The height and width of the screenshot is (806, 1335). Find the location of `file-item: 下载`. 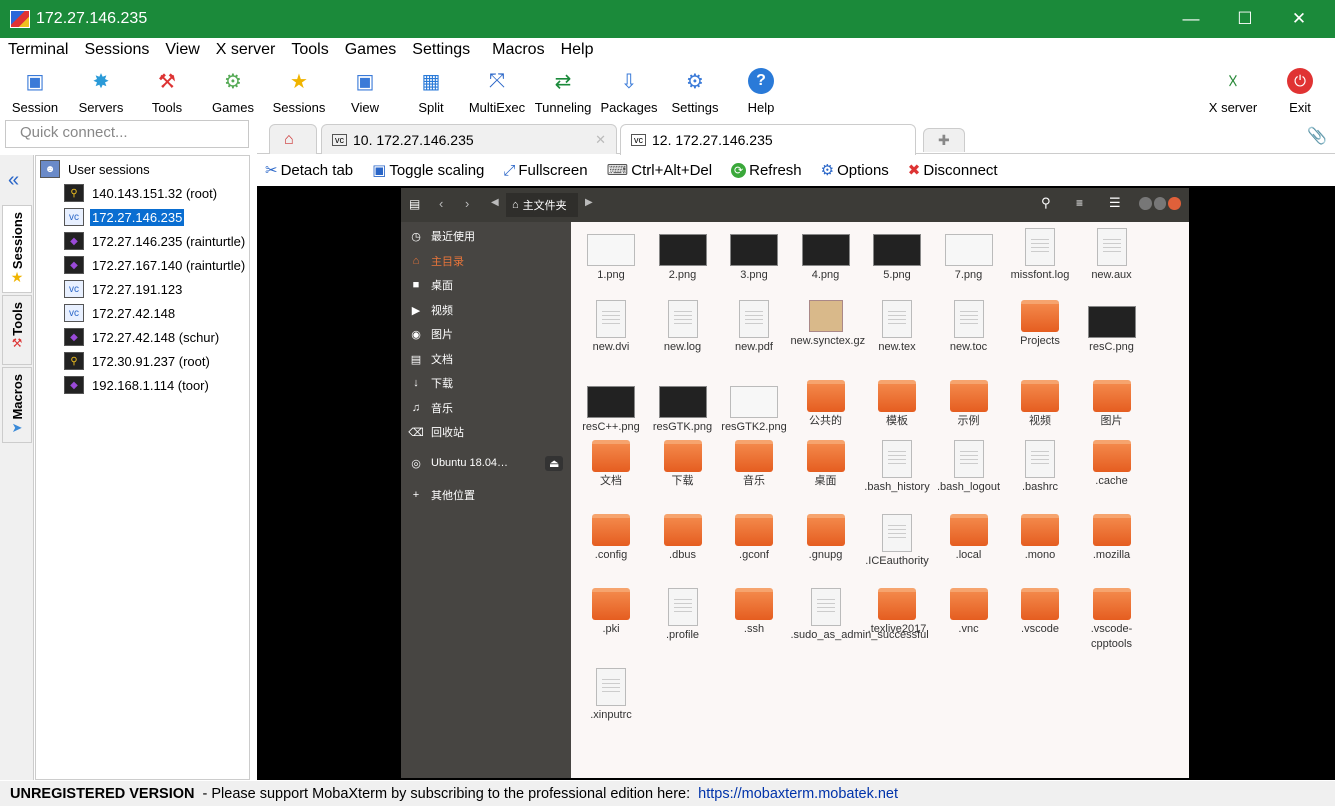

file-item: 下载 is located at coordinates (683, 464).